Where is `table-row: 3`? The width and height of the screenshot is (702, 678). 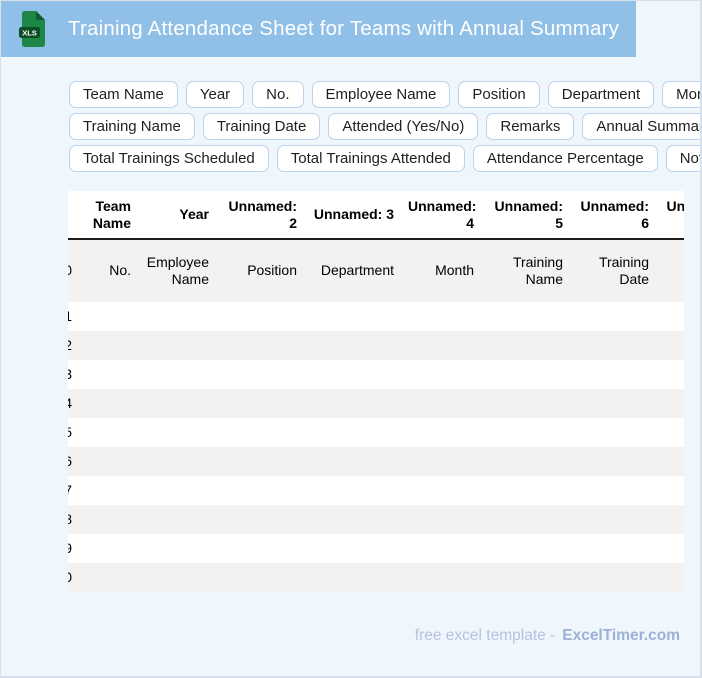
table-row: 3 is located at coordinates (376, 374).